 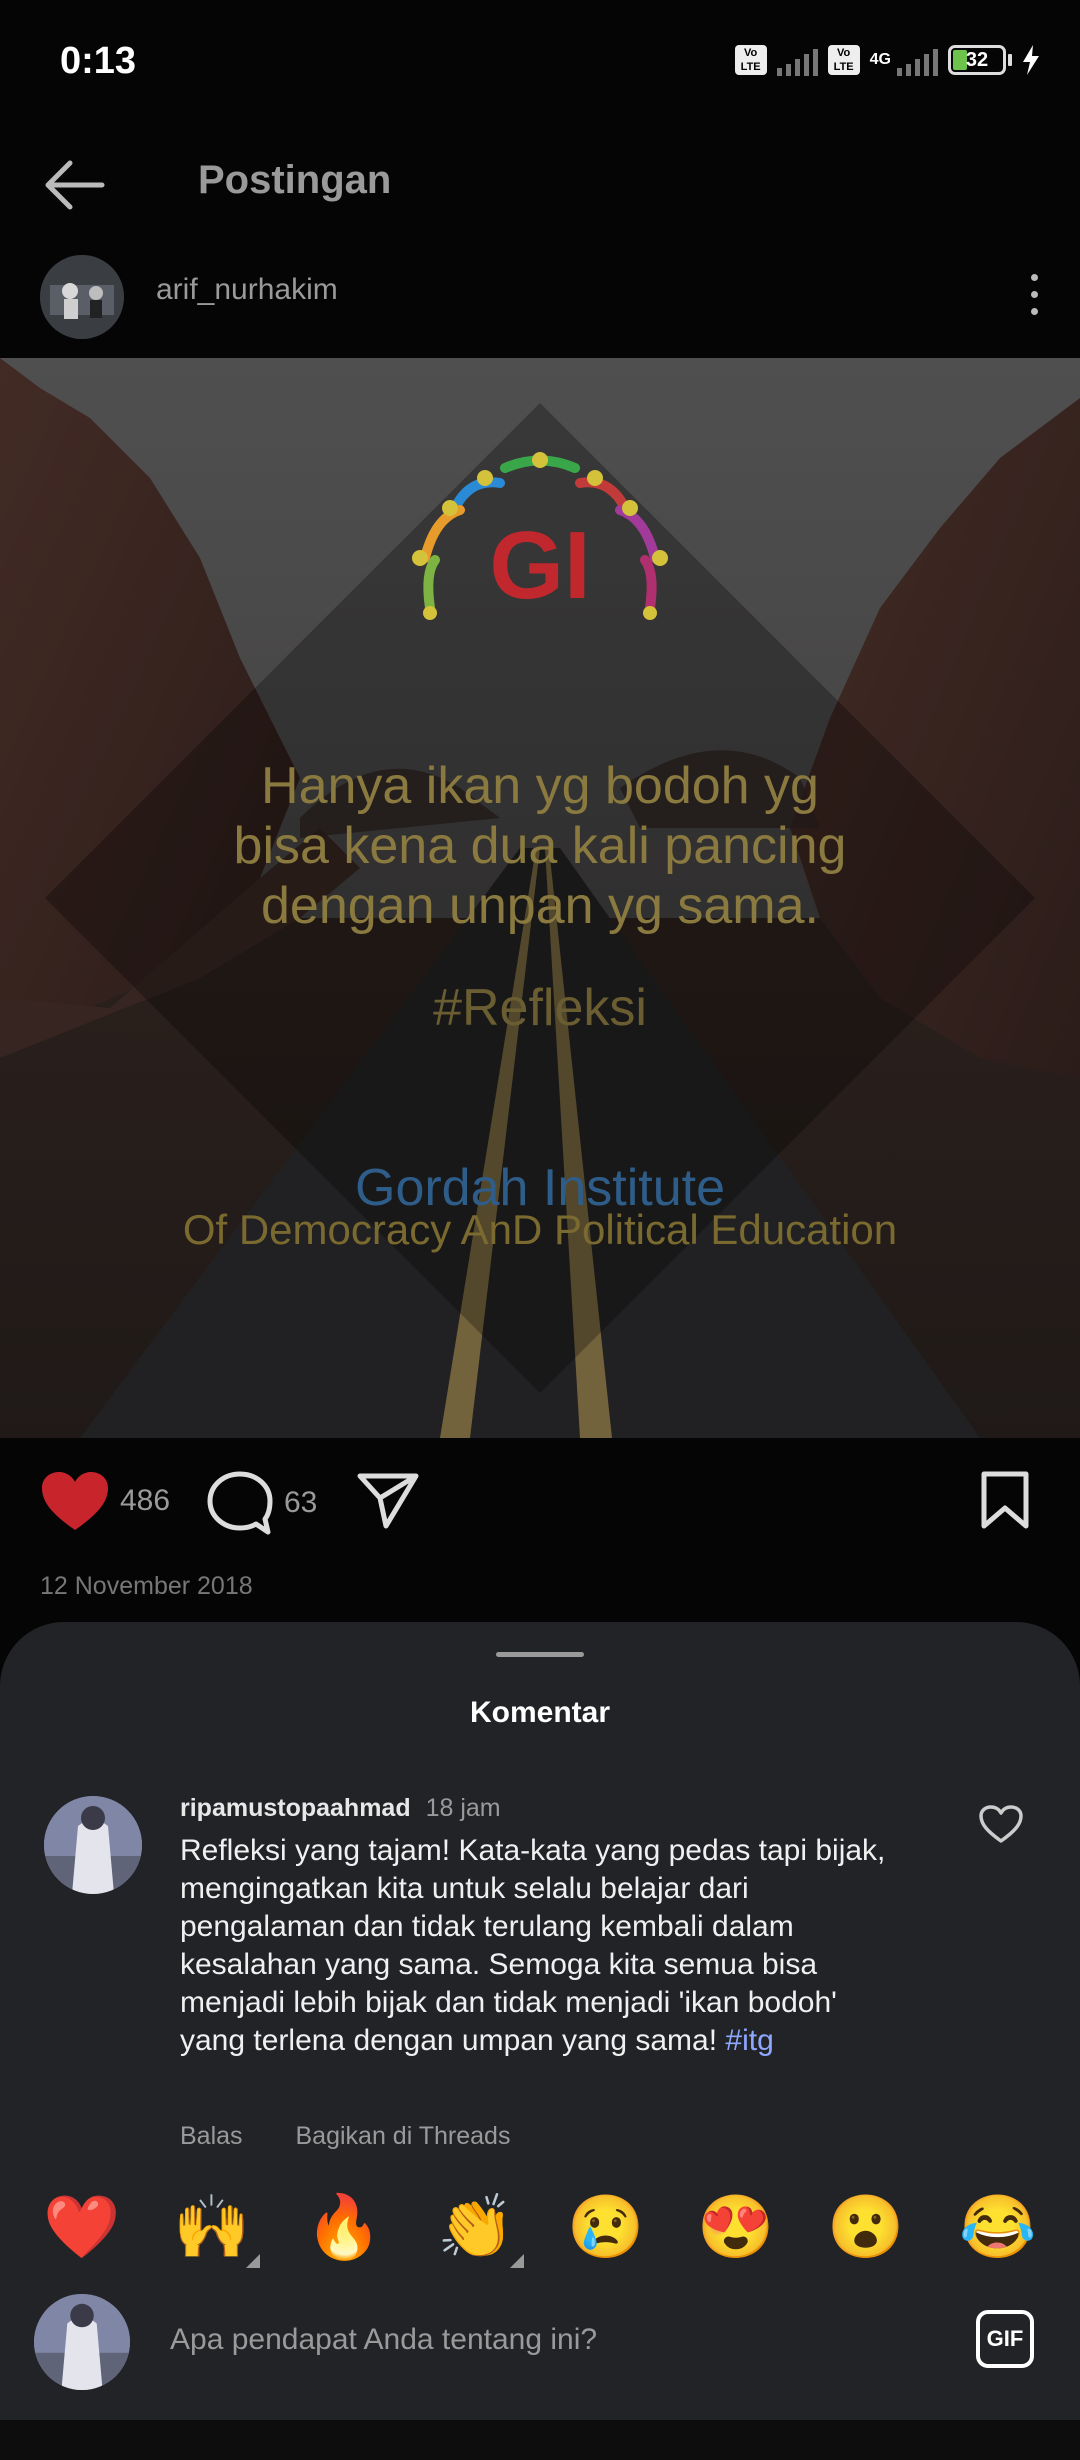 I want to click on emoji-clapping: 👏, so click(x=480, y=2228).